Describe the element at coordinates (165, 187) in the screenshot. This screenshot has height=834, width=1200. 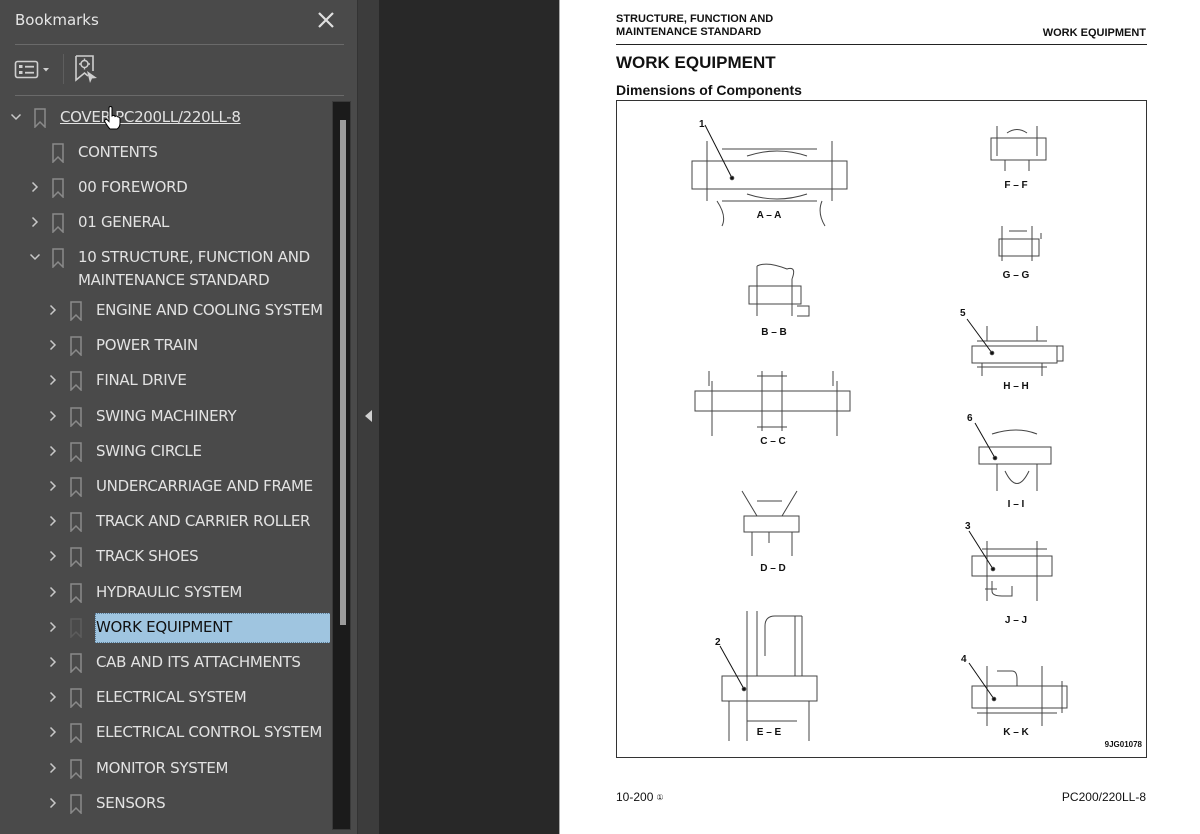
I see `bookmark-item-foreword: 00 FOREWORD` at that location.